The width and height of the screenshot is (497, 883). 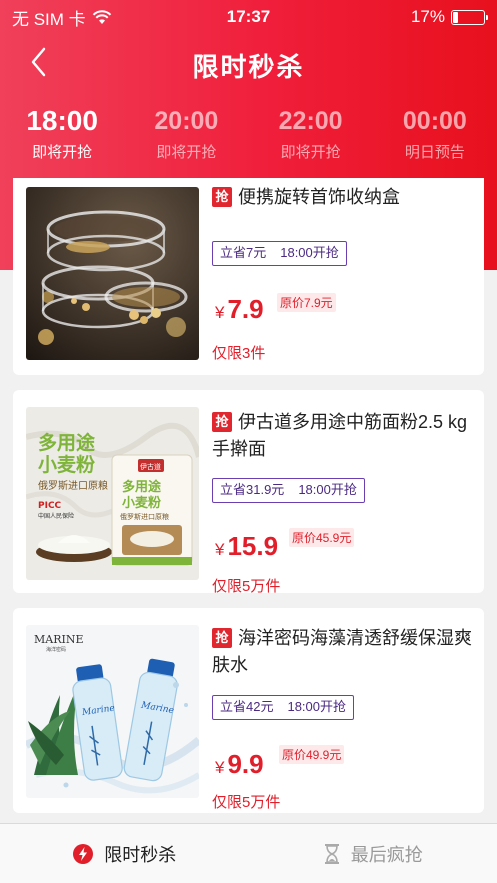 What do you see at coordinates (253, 546) in the screenshot?
I see `price-value: 15.9` at bounding box center [253, 546].